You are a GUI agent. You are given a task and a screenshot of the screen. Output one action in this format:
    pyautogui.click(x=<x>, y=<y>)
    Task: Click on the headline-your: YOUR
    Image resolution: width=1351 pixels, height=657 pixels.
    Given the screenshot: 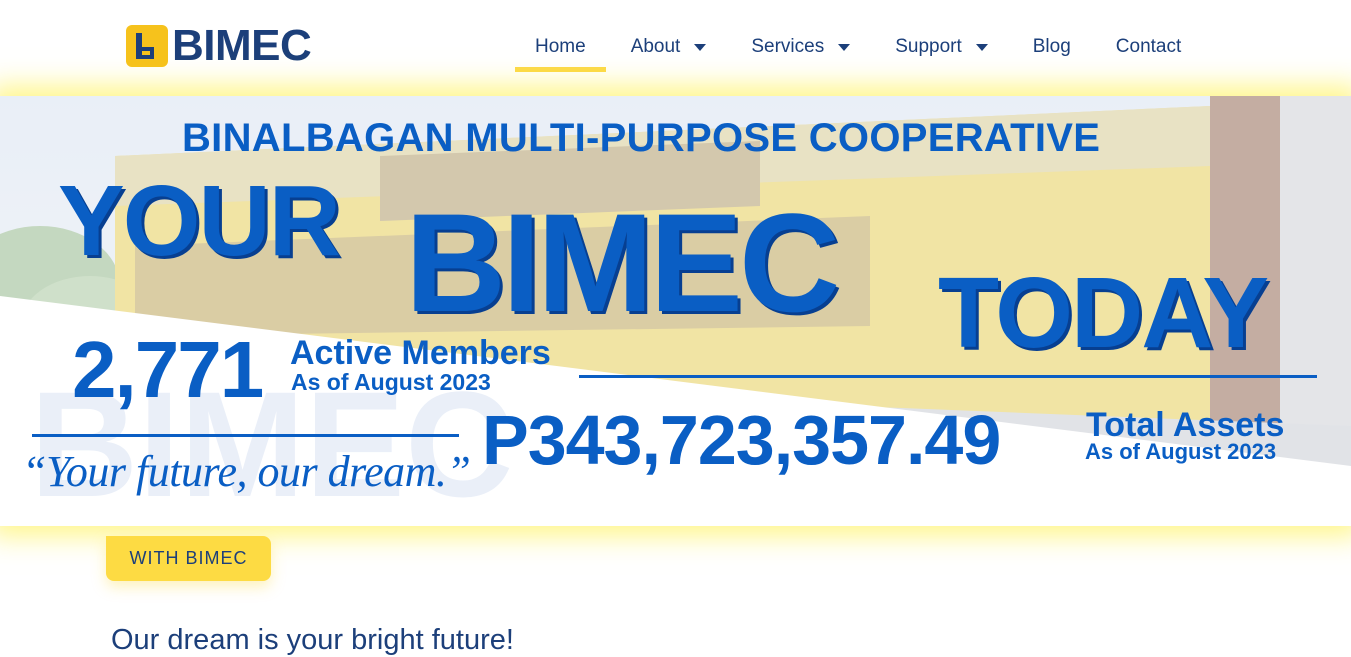 What is the action you would take?
    pyautogui.click(x=199, y=221)
    